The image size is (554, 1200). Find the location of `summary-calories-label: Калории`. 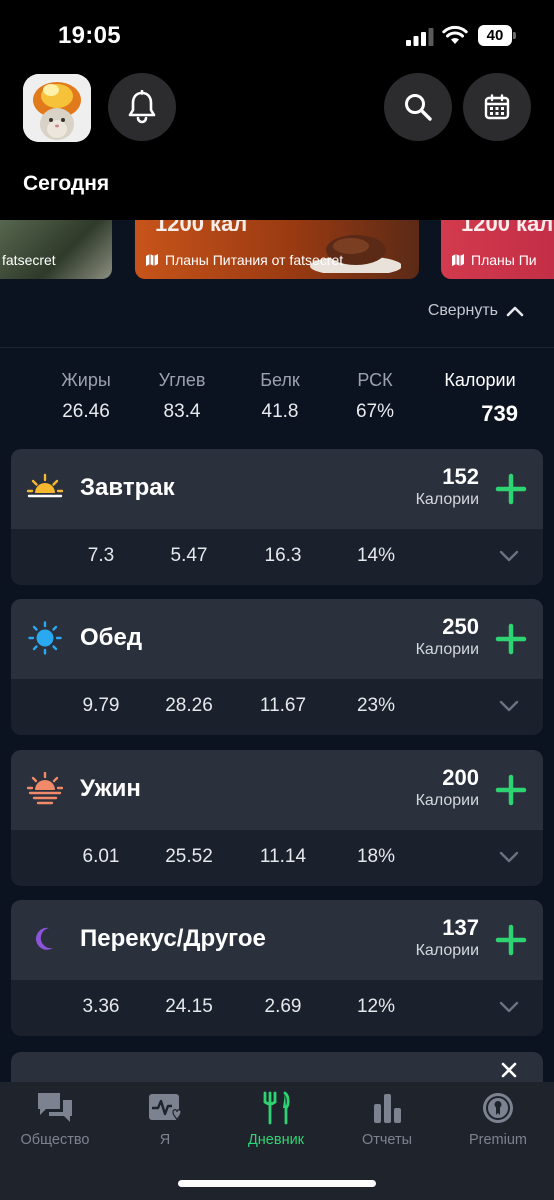

summary-calories-label: Калории is located at coordinates (480, 380).